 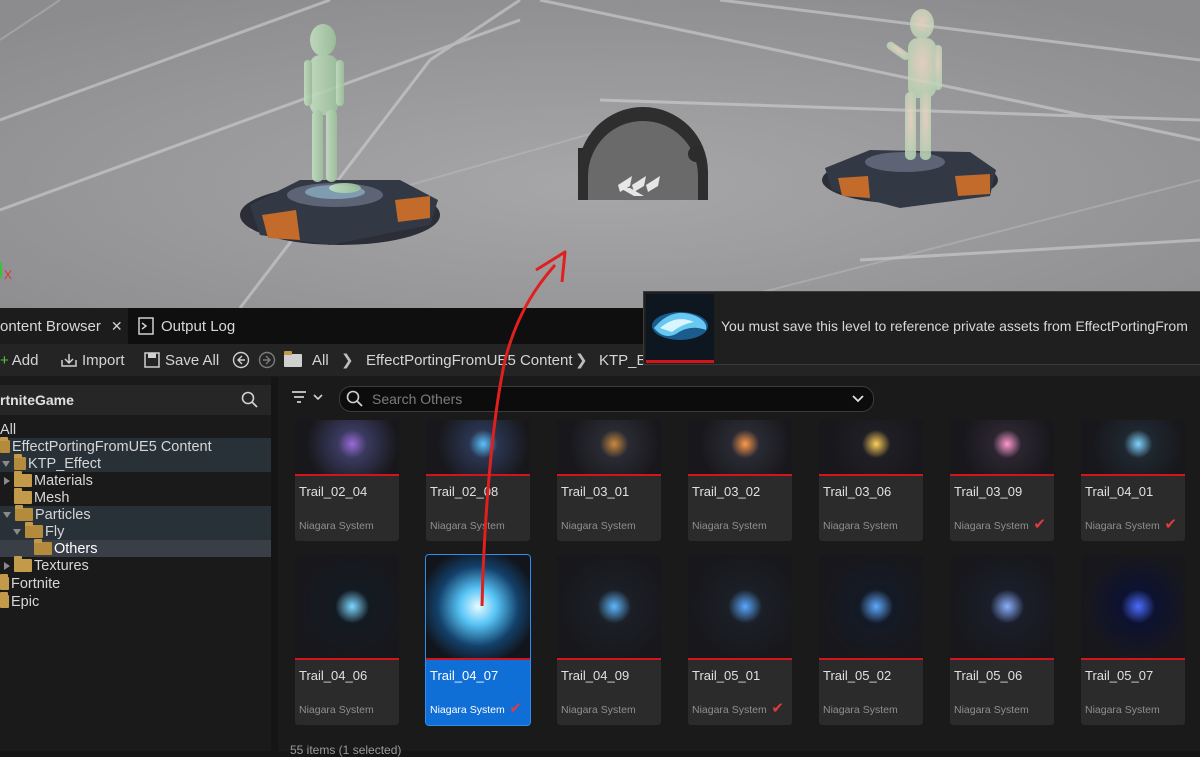 I want to click on asset-tile: Trail_05_01 Niagara System ✔, so click(x=740, y=640).